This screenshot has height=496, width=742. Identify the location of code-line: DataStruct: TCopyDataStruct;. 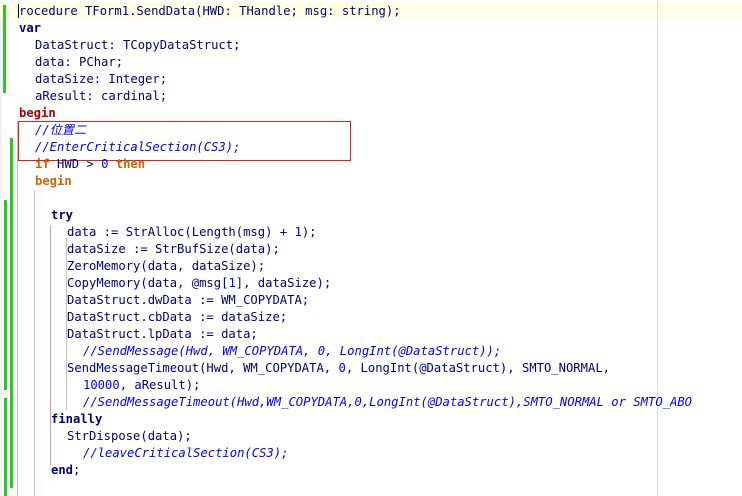
(137, 45).